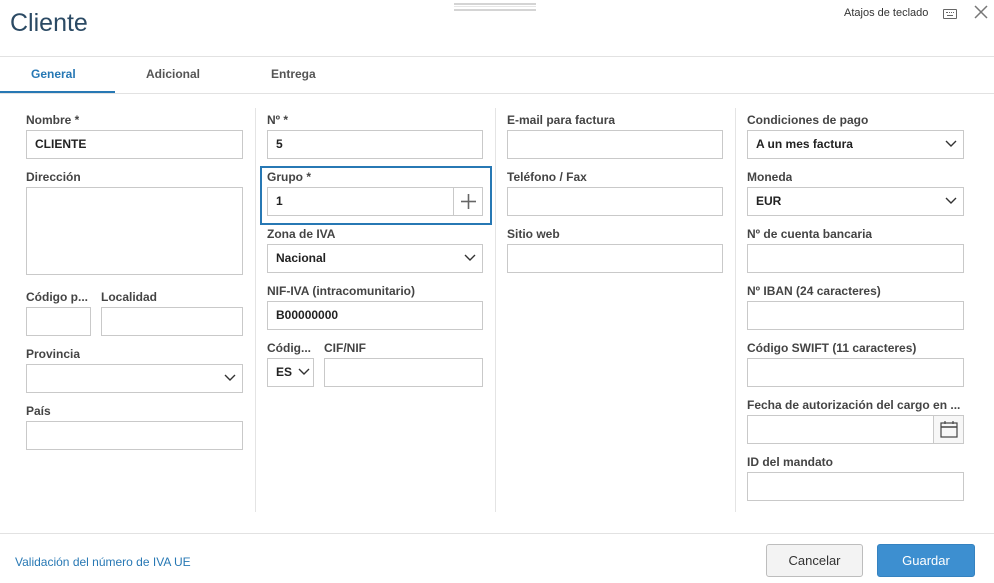  I want to click on zona-iva-select: Nacional, so click(375, 258).